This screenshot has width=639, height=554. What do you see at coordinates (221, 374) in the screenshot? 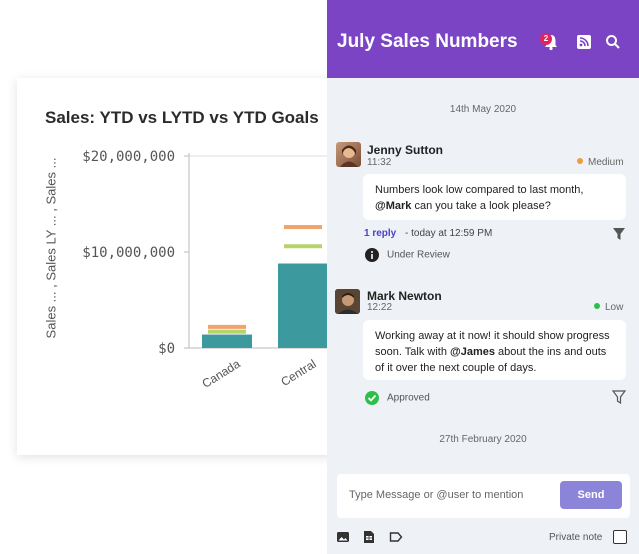
I see `x-tick-label: Canada` at bounding box center [221, 374].